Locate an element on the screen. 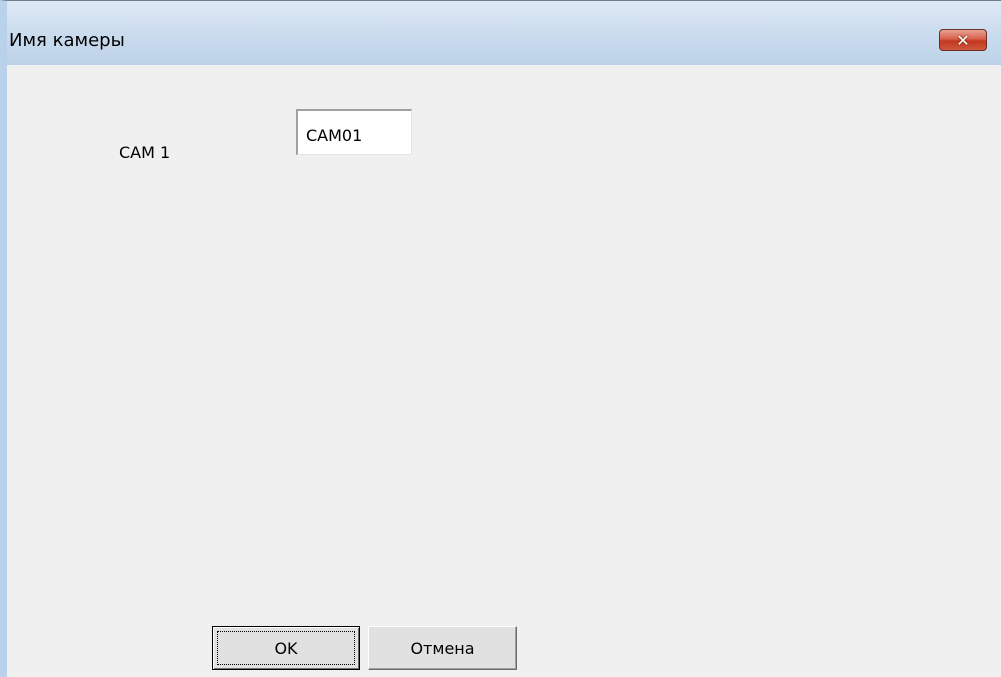 The height and width of the screenshot is (677, 1001). ok-button: OK is located at coordinates (286, 648).